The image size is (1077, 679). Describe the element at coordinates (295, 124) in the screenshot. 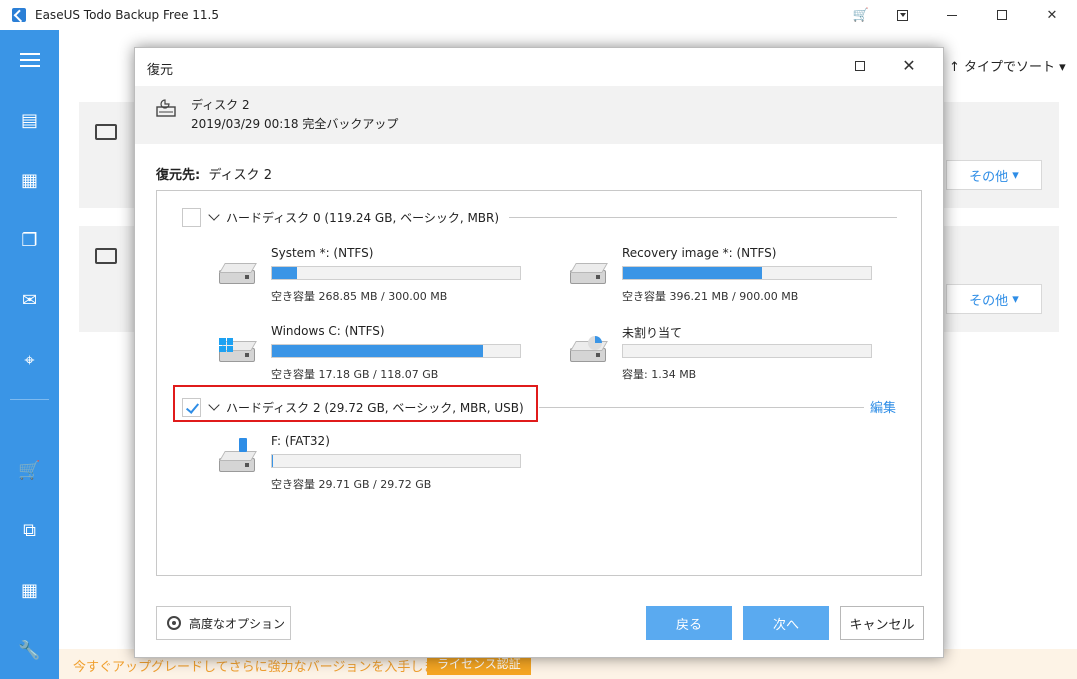

I see `source-subtitle: 2019/03/29 00:18 完全バックアップ` at that location.